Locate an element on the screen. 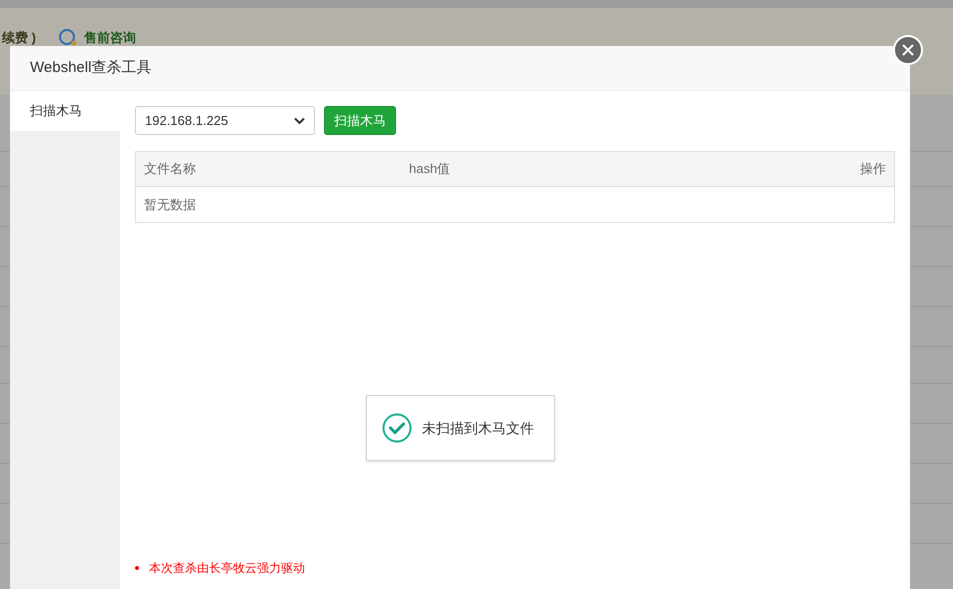 The width and height of the screenshot is (953, 589). dialog-title: Webshell查杀工具 is located at coordinates (91, 68).